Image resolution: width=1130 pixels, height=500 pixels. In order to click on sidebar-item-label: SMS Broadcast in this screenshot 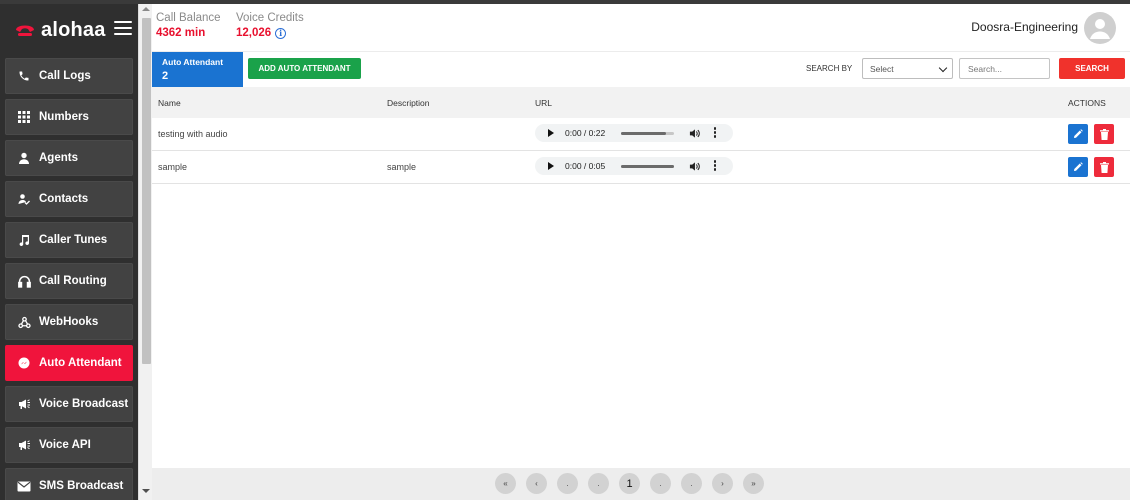, I will do `click(81, 486)`.